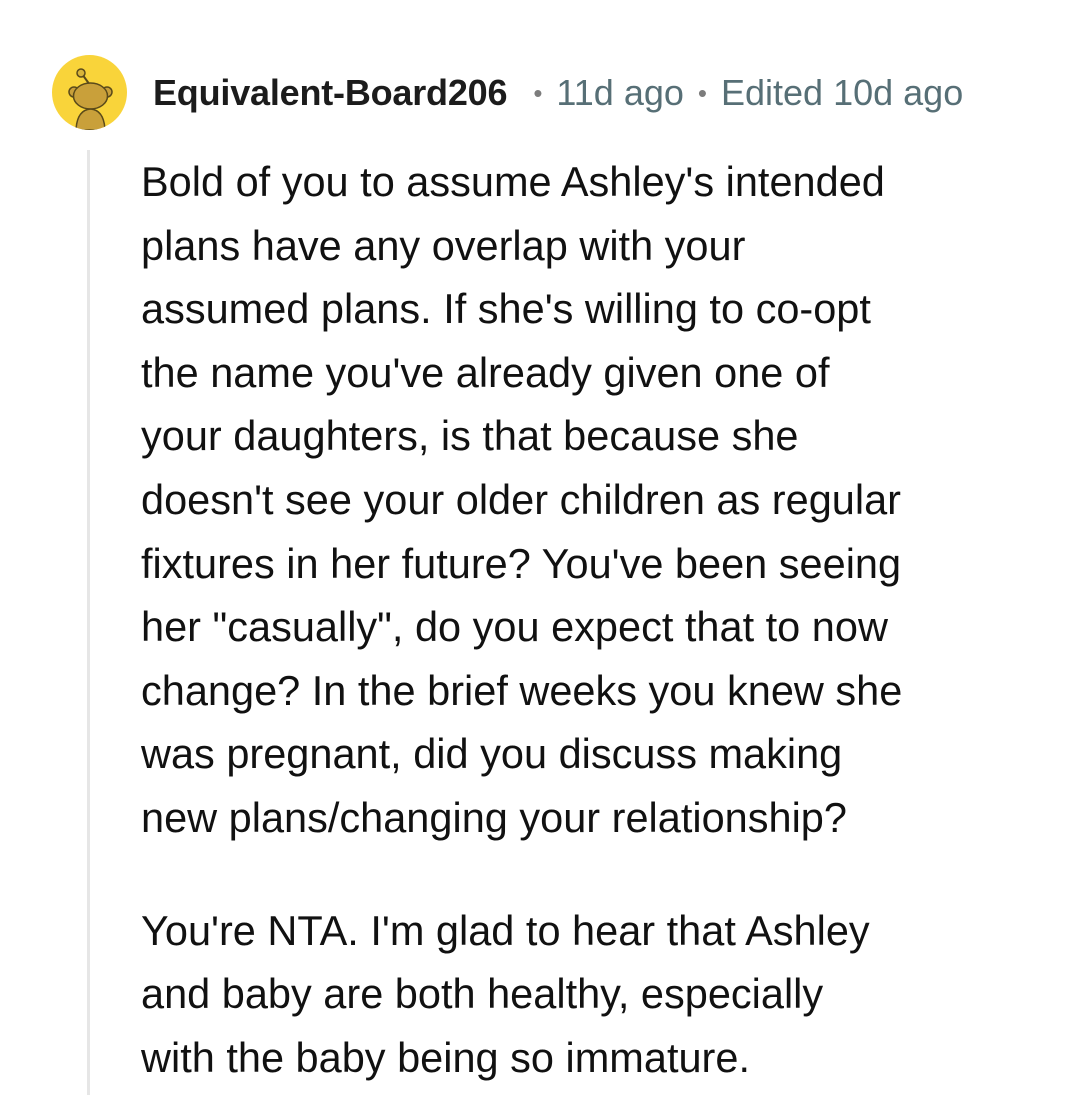  Describe the element at coordinates (330, 93) in the screenshot. I see `comment-author: Equivalent-Board206` at that location.